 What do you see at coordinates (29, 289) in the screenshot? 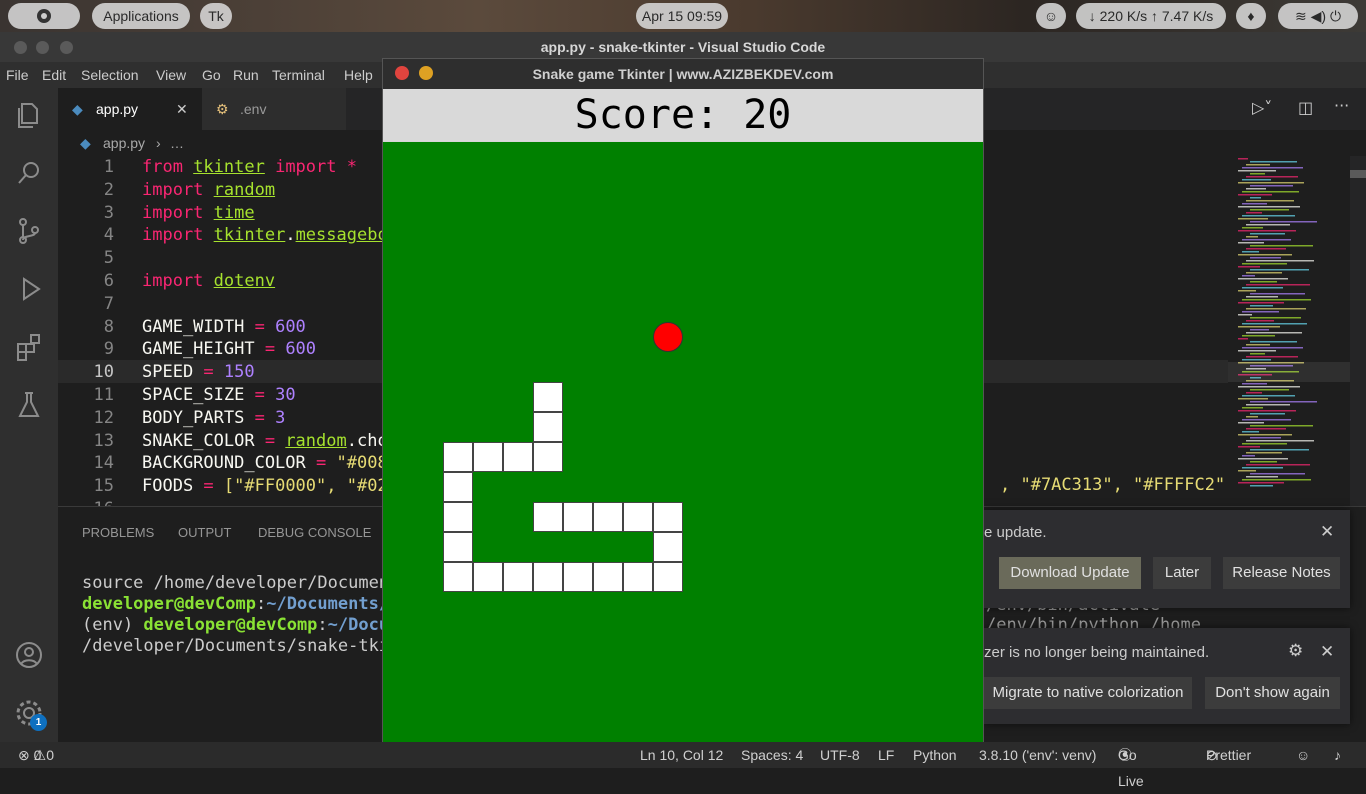
I see `run-debug-icon` at bounding box center [29, 289].